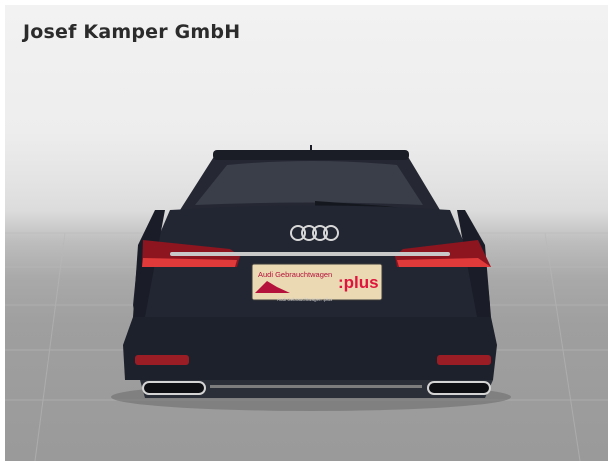 Image resolution: width=611 pixels, height=463 pixels. Describe the element at coordinates (464, 360) in the screenshot. I see `reflector-right` at that location.